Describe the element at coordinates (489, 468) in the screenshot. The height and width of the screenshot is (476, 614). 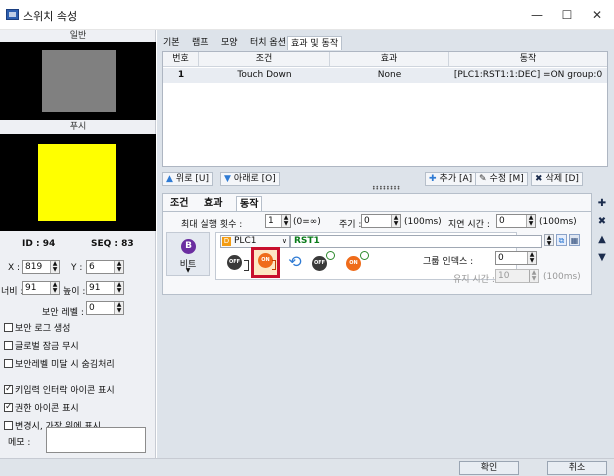
I see `ok-button: 확인` at that location.